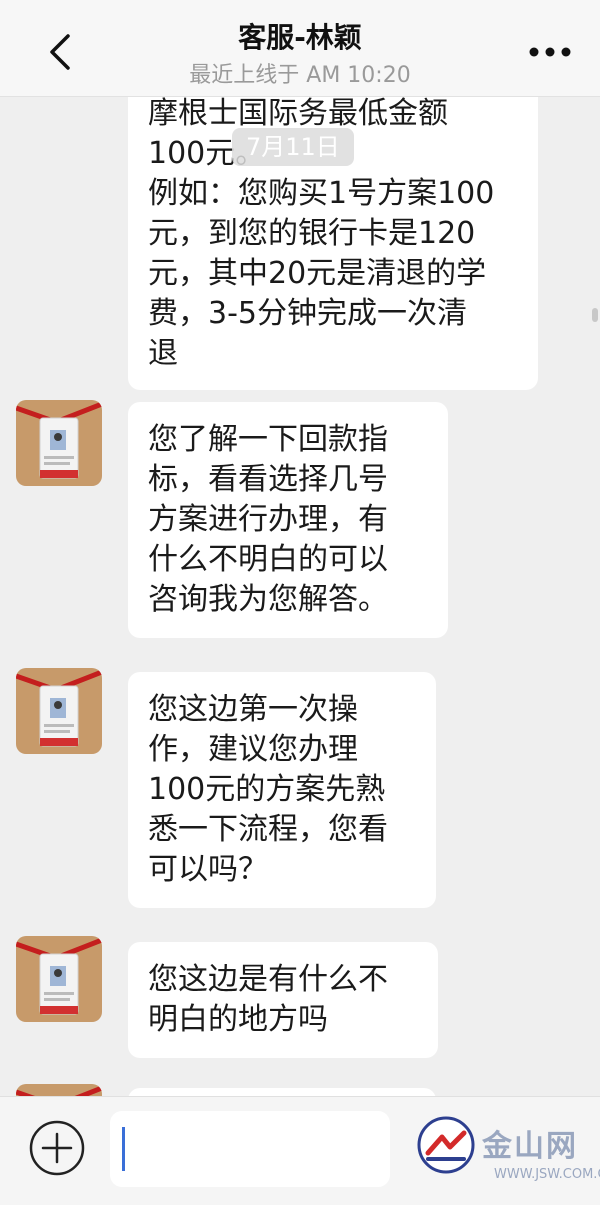  I want to click on message-line: 元，其中20元是清退的学, so click(317, 273).